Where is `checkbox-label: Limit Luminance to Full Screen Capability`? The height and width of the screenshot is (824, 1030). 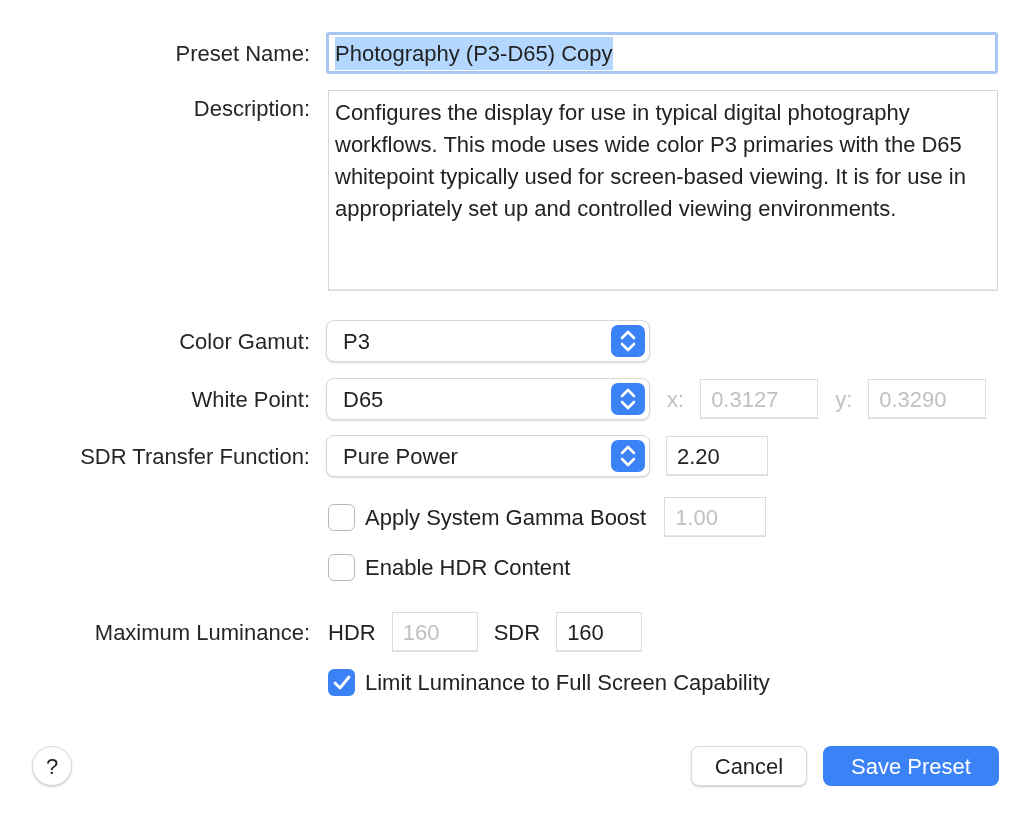
checkbox-label: Limit Luminance to Full Screen Capability is located at coordinates (567, 683).